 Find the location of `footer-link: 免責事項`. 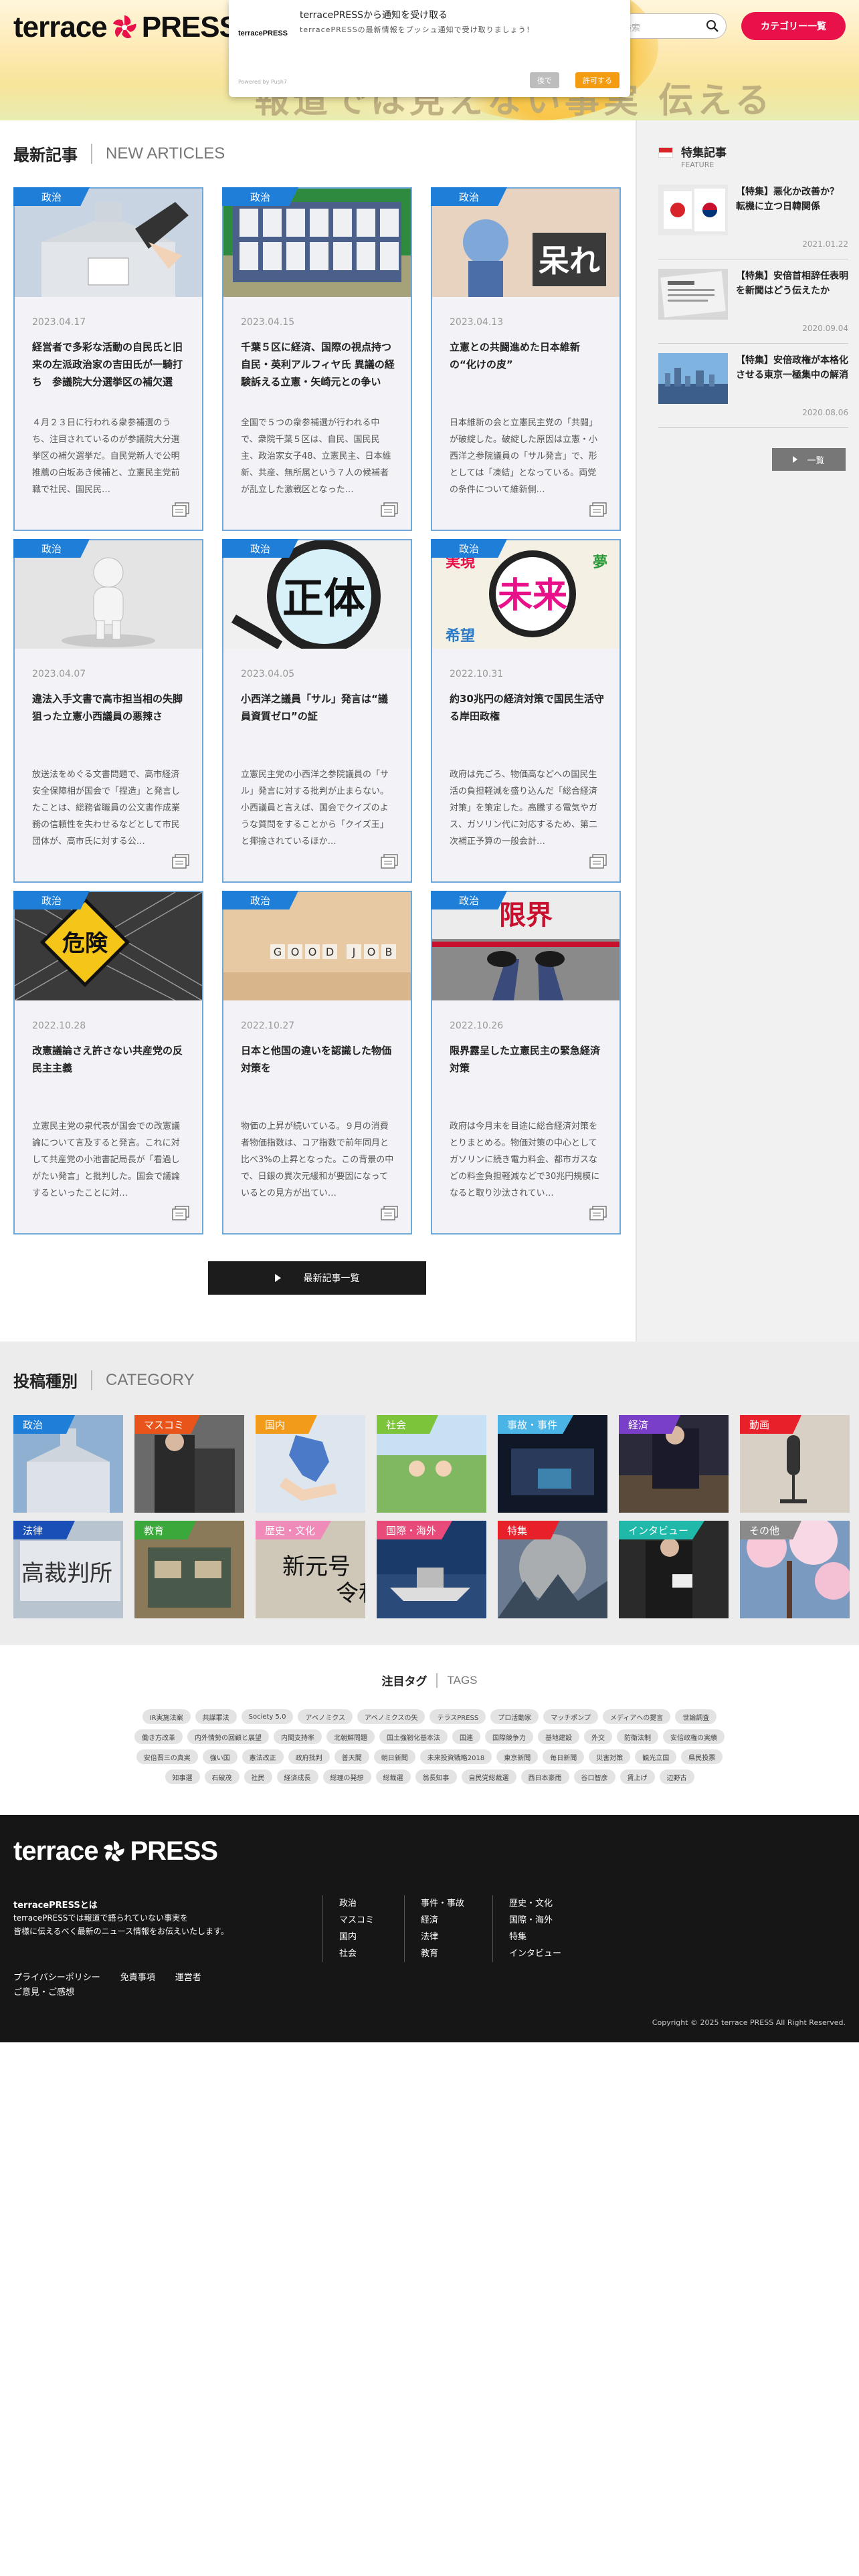

footer-link: 免責事項 is located at coordinates (137, 1976).